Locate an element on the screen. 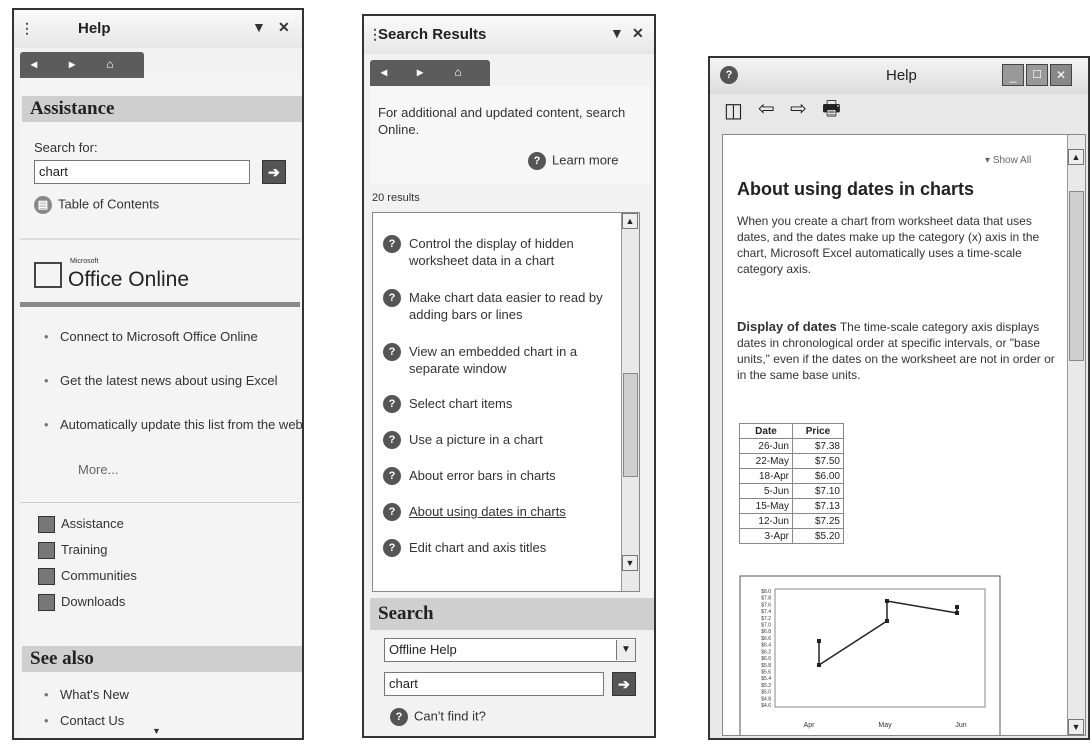  y-tick-label: $5.2 is located at coordinates (766, 686).